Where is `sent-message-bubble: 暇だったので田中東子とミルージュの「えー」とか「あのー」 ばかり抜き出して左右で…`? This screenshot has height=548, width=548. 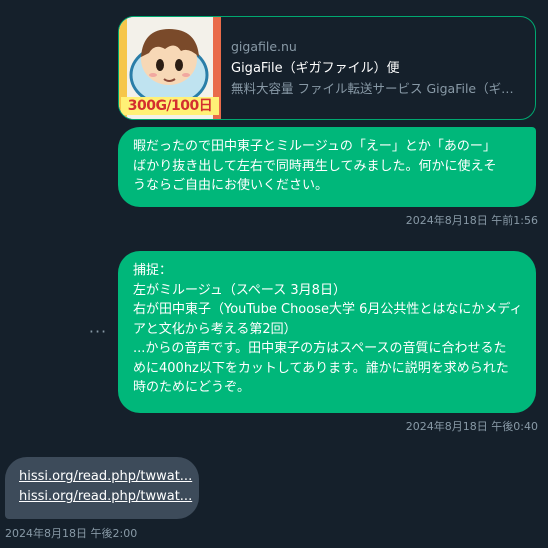 sent-message-bubble: 暇だったので田中東子とミルージュの「えー」とか「あのー」 ばかり抜き出して左右で… is located at coordinates (327, 167).